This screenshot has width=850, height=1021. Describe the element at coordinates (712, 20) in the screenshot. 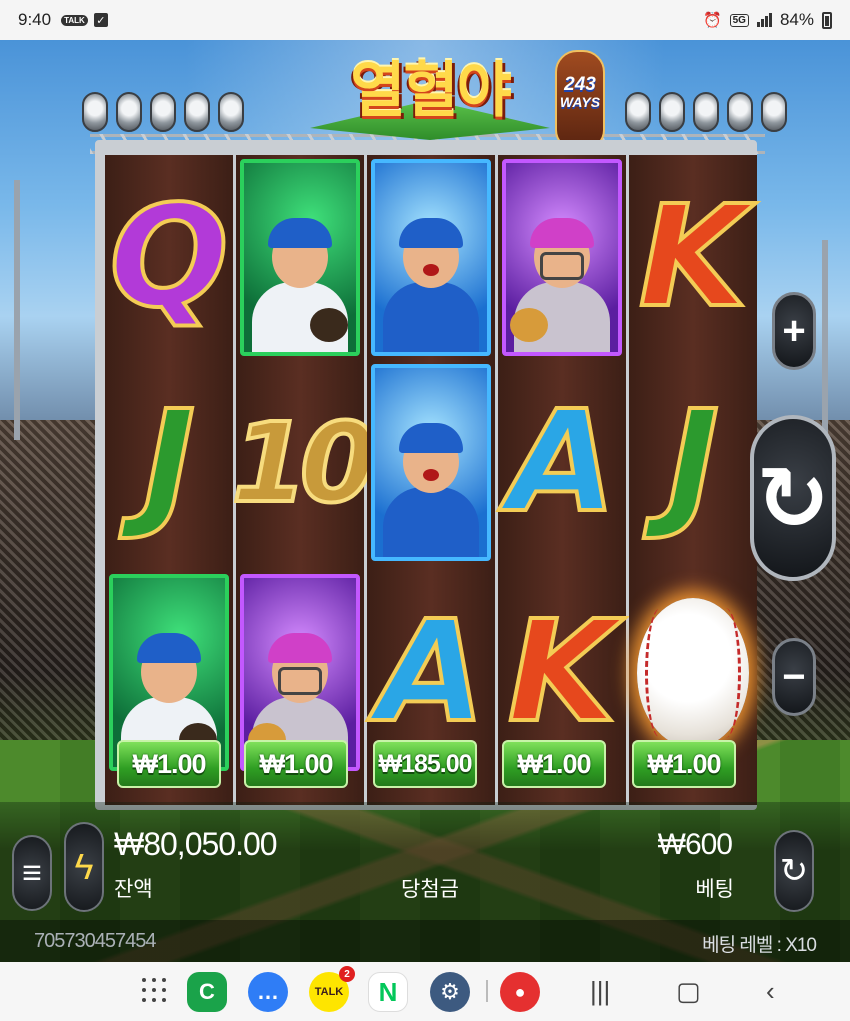

I see `alarm-icon: ⏰` at that location.